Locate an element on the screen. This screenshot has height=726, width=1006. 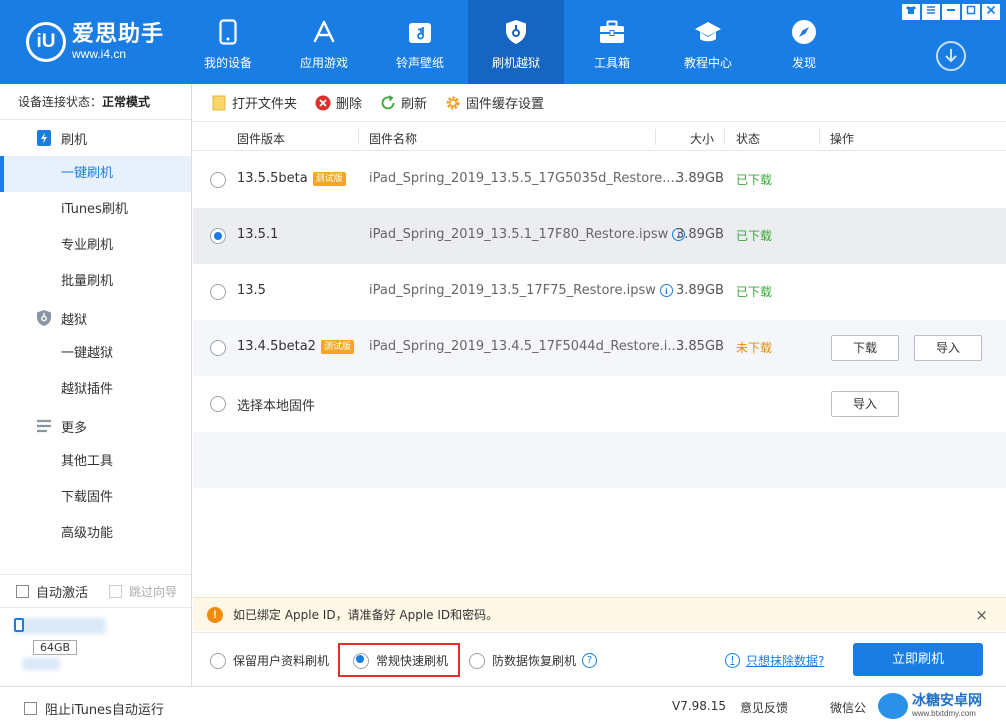
nav-apps-games: 应用游戏 is located at coordinates (324, 42).